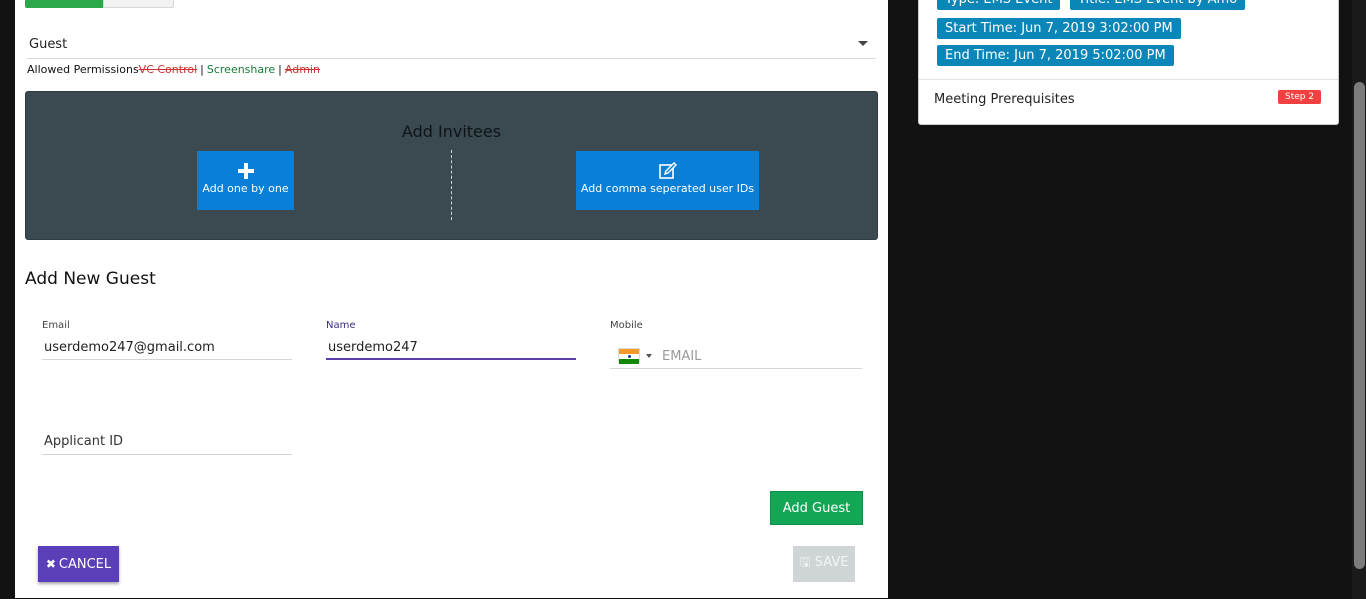 This screenshot has height=599, width=1366. I want to click on role-select-value: Guest, so click(48, 44).